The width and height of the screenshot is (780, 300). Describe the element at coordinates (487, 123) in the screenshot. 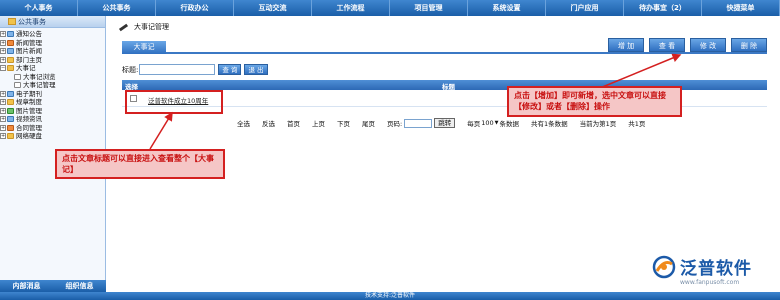

I see `per-page-select: 100` at that location.